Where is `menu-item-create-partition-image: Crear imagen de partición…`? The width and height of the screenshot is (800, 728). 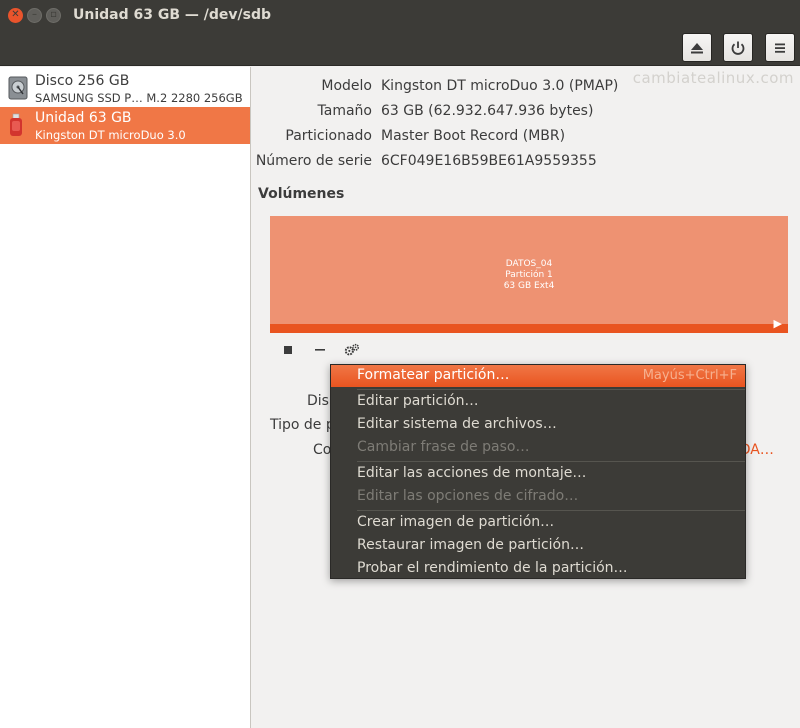
menu-item-create-partition-image: Crear imagen de partición… is located at coordinates (538, 523).